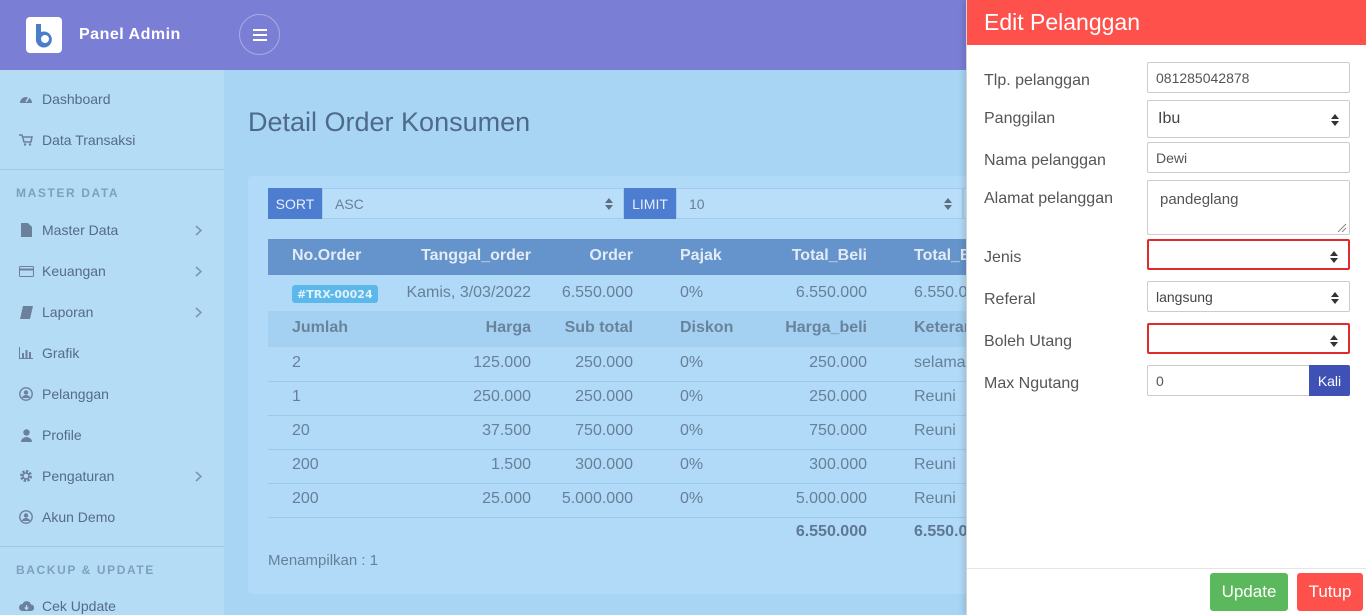 This screenshot has width=1366, height=615. What do you see at coordinates (26, 99) in the screenshot?
I see `dashboard-icon` at bounding box center [26, 99].